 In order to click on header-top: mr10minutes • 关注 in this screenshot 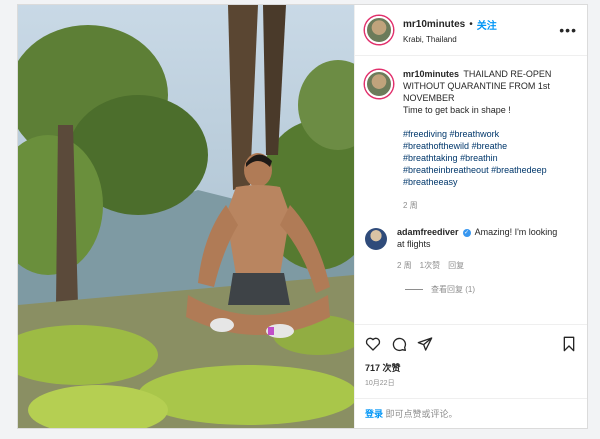, I will do `click(450, 24)`.